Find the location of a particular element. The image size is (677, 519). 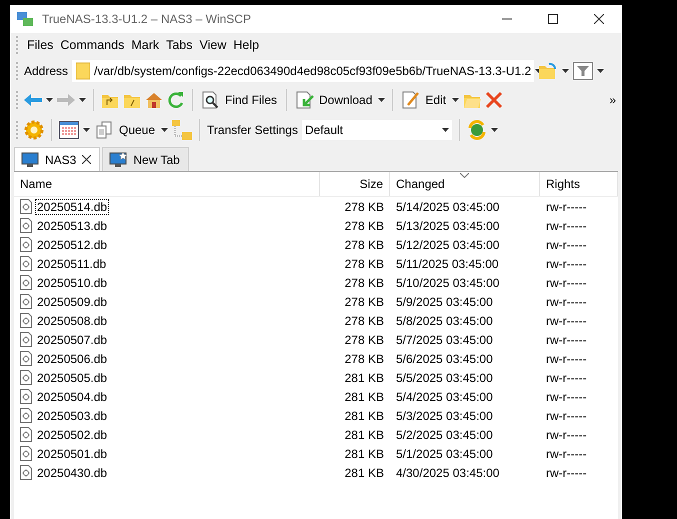

table-cell-text: 5/8/2025 03:45:00 is located at coordinates (444, 321).